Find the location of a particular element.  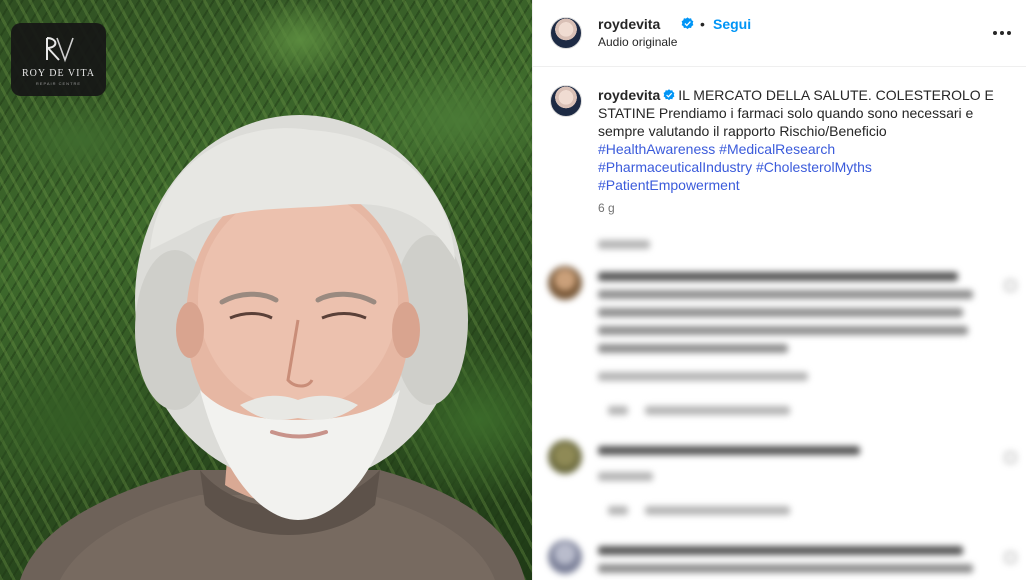

logo-monogram-icon is located at coordinates (59, 49).